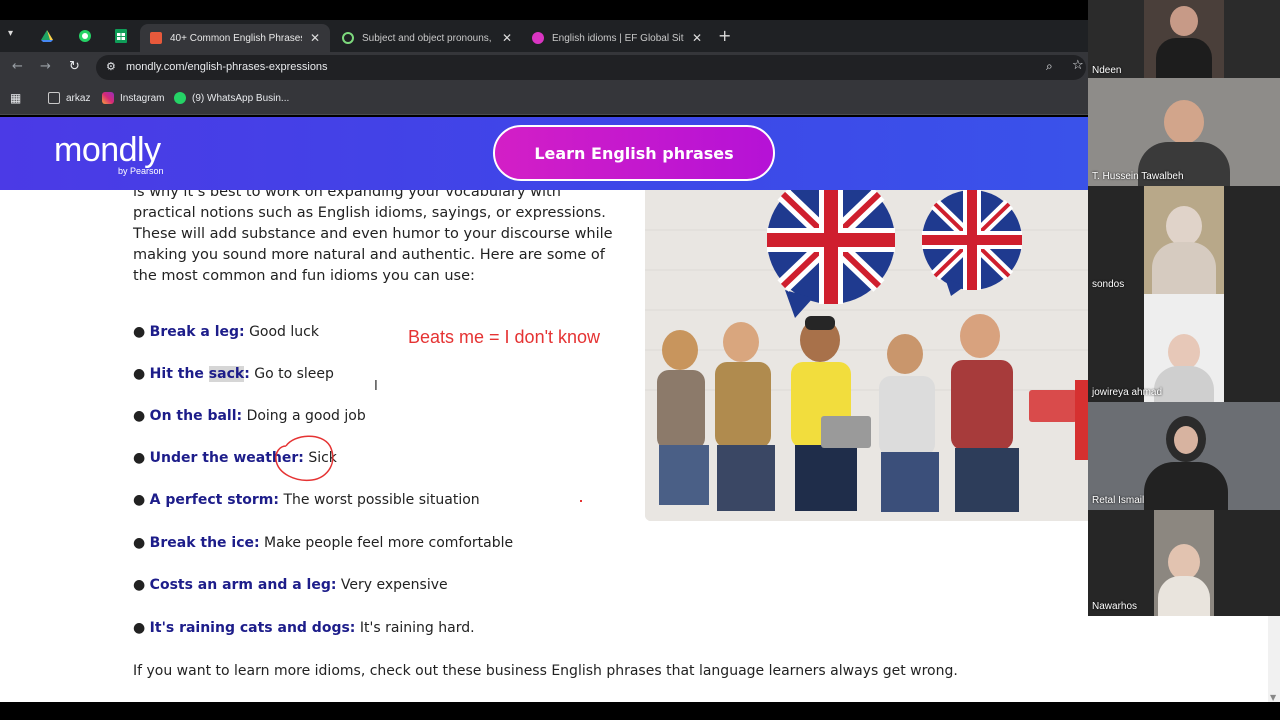 This screenshot has height=720, width=1280. I want to click on idiom-term: Hit the sack:, so click(200, 374).